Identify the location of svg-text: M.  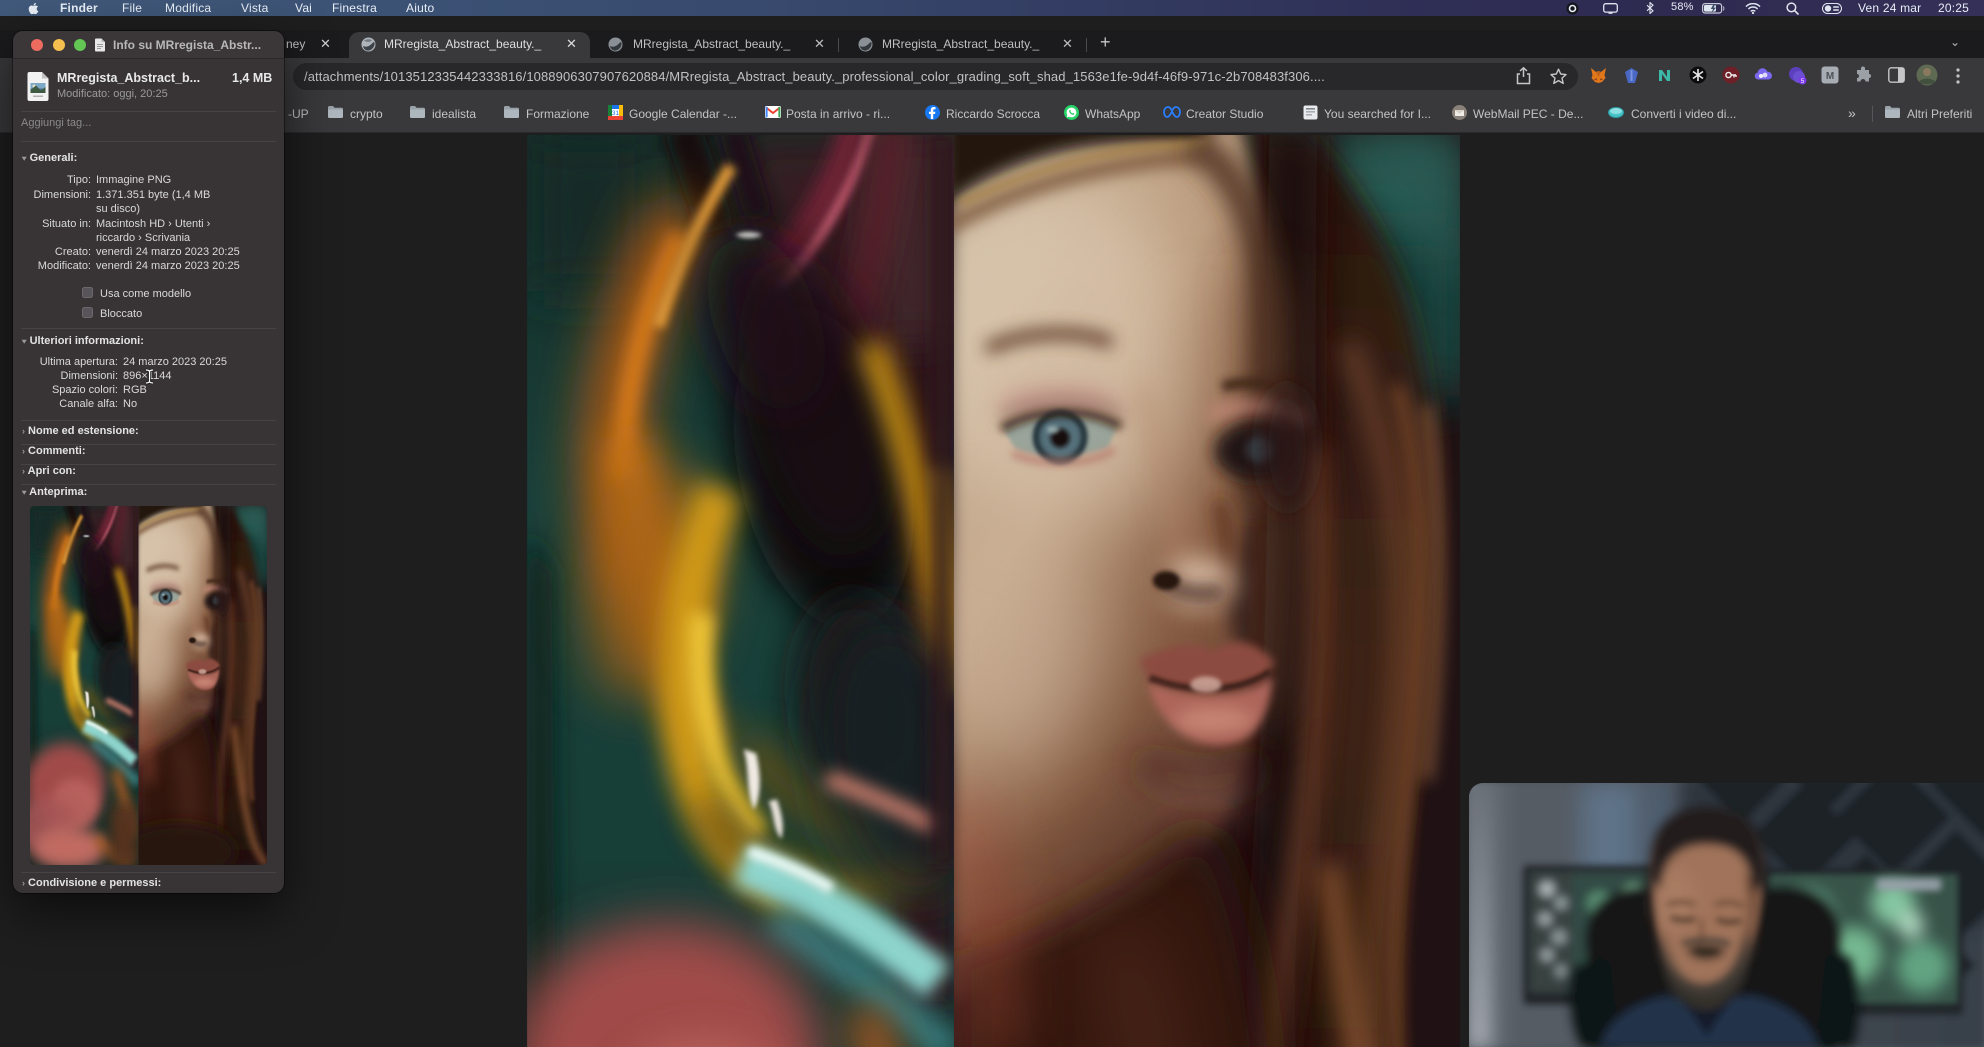
(1830, 76).